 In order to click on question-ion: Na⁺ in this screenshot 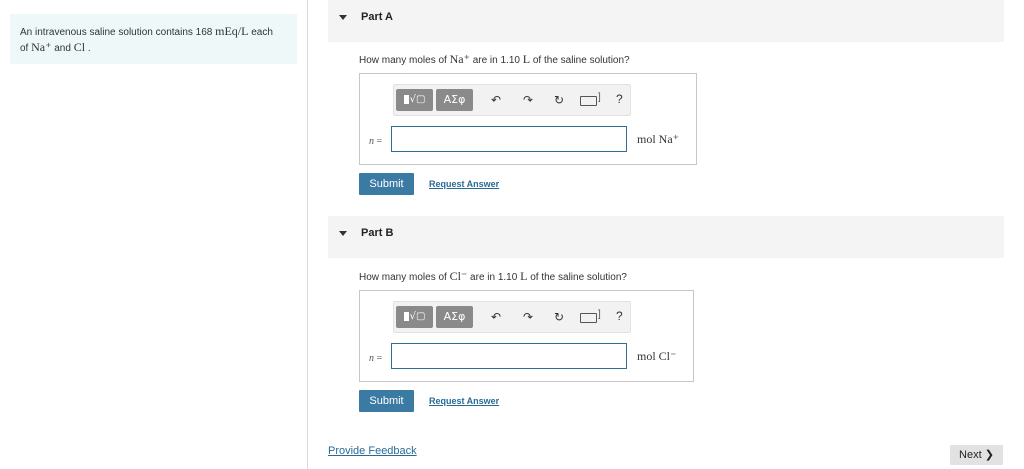, I will do `click(459, 59)`.